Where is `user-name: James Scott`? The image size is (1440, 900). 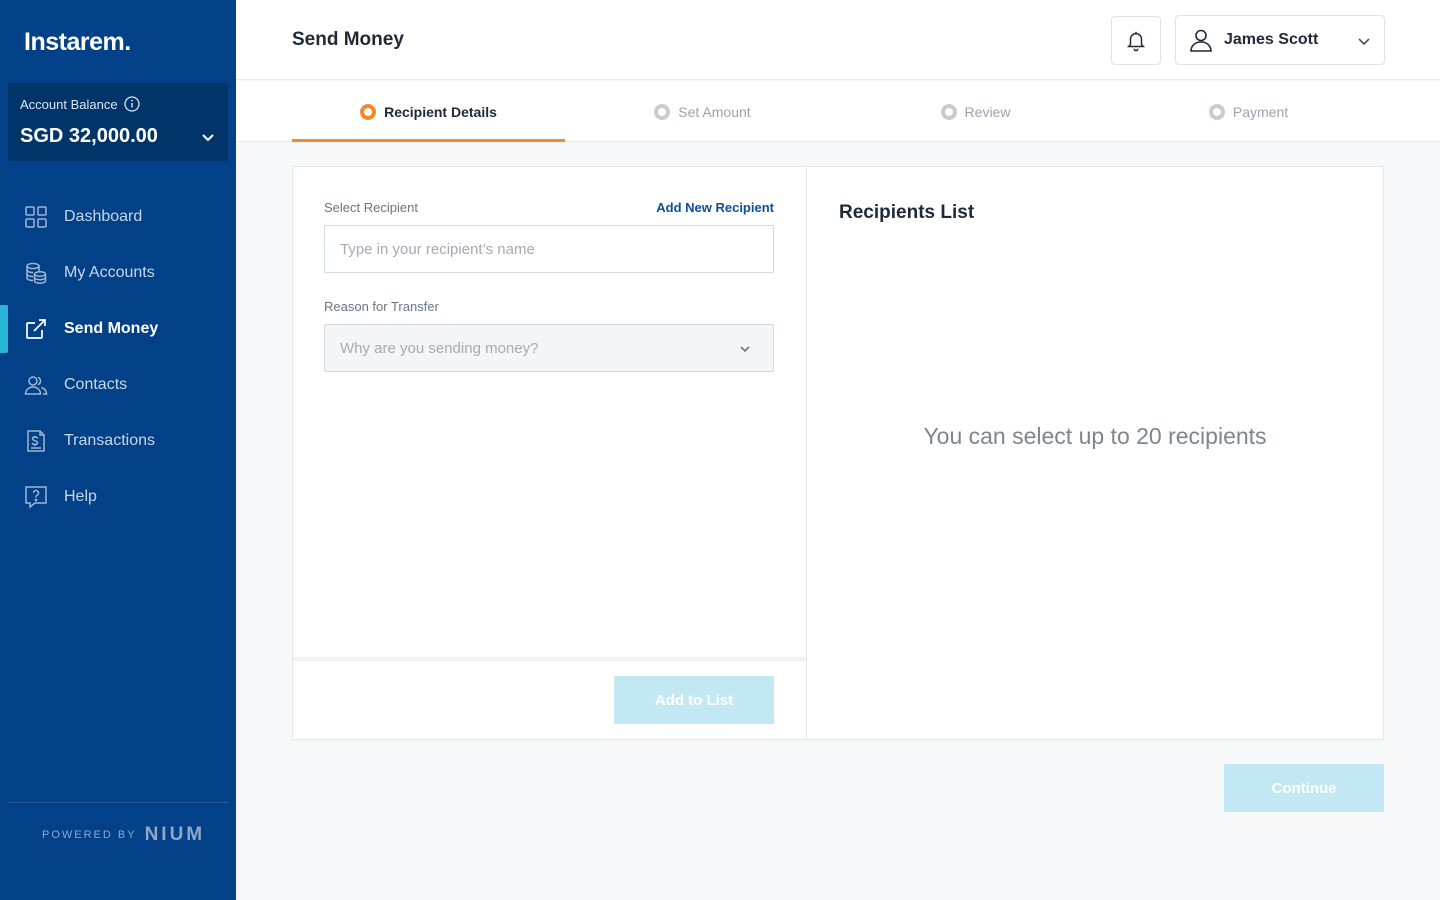
user-name: James Scott is located at coordinates (1271, 39).